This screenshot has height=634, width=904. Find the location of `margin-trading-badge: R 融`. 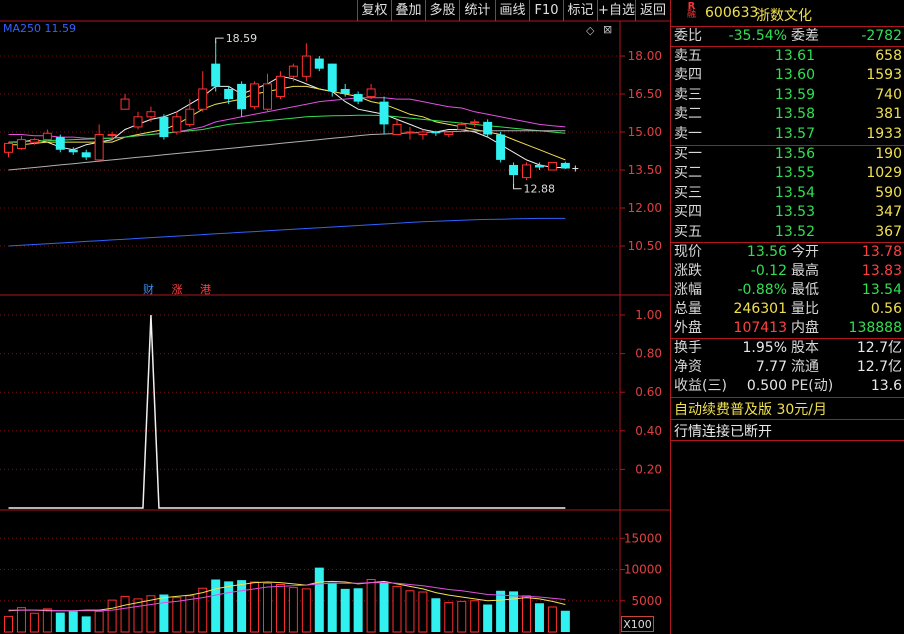

margin-trading-badge: R 融 is located at coordinates (692, 10).